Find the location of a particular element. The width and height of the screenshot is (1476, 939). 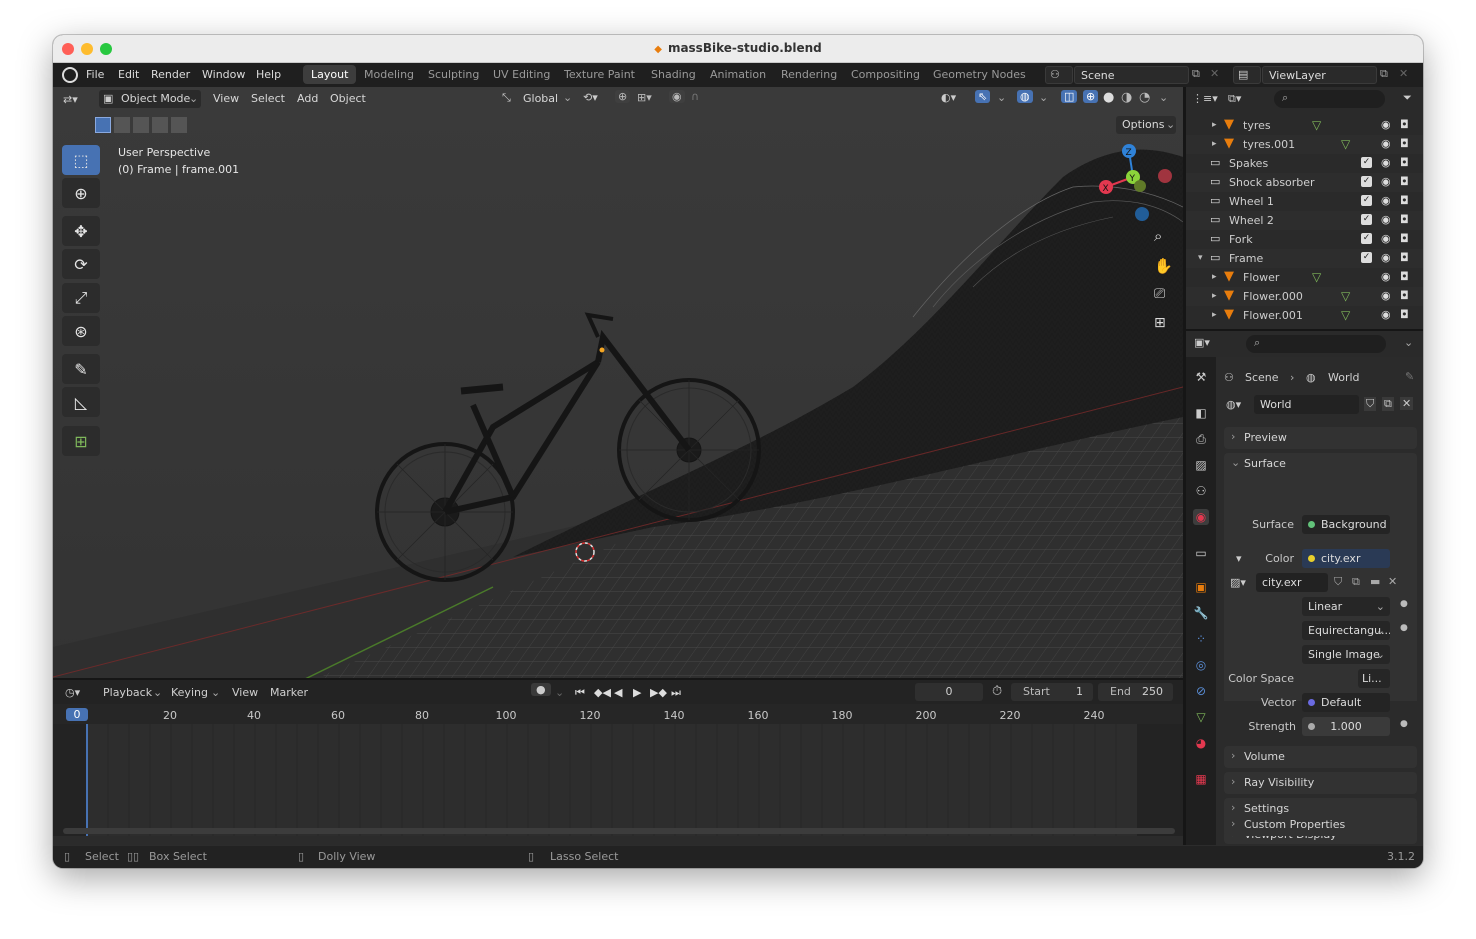

select-mode-intersect-icon is located at coordinates (179, 125).